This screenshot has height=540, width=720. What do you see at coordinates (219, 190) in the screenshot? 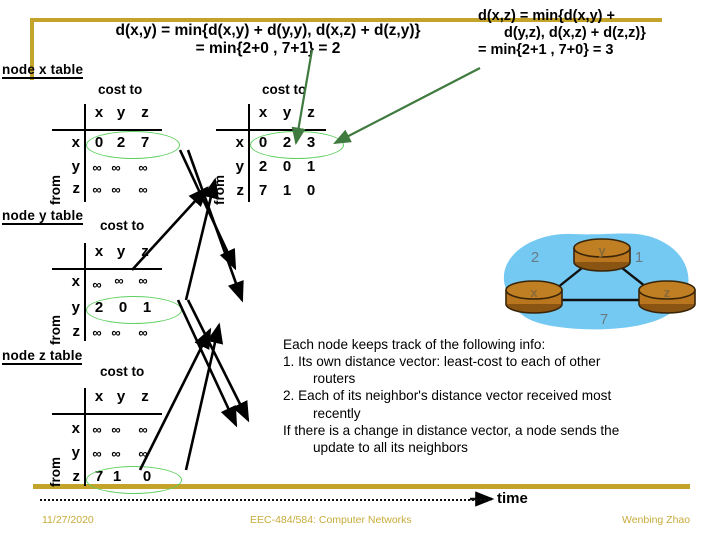
I see `from-axis-label-2: from` at bounding box center [219, 190].